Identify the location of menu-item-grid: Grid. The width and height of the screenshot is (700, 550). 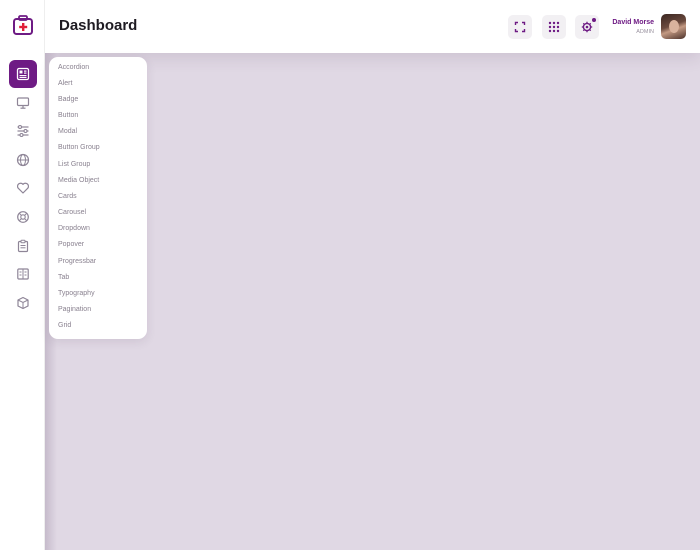
(64, 325).